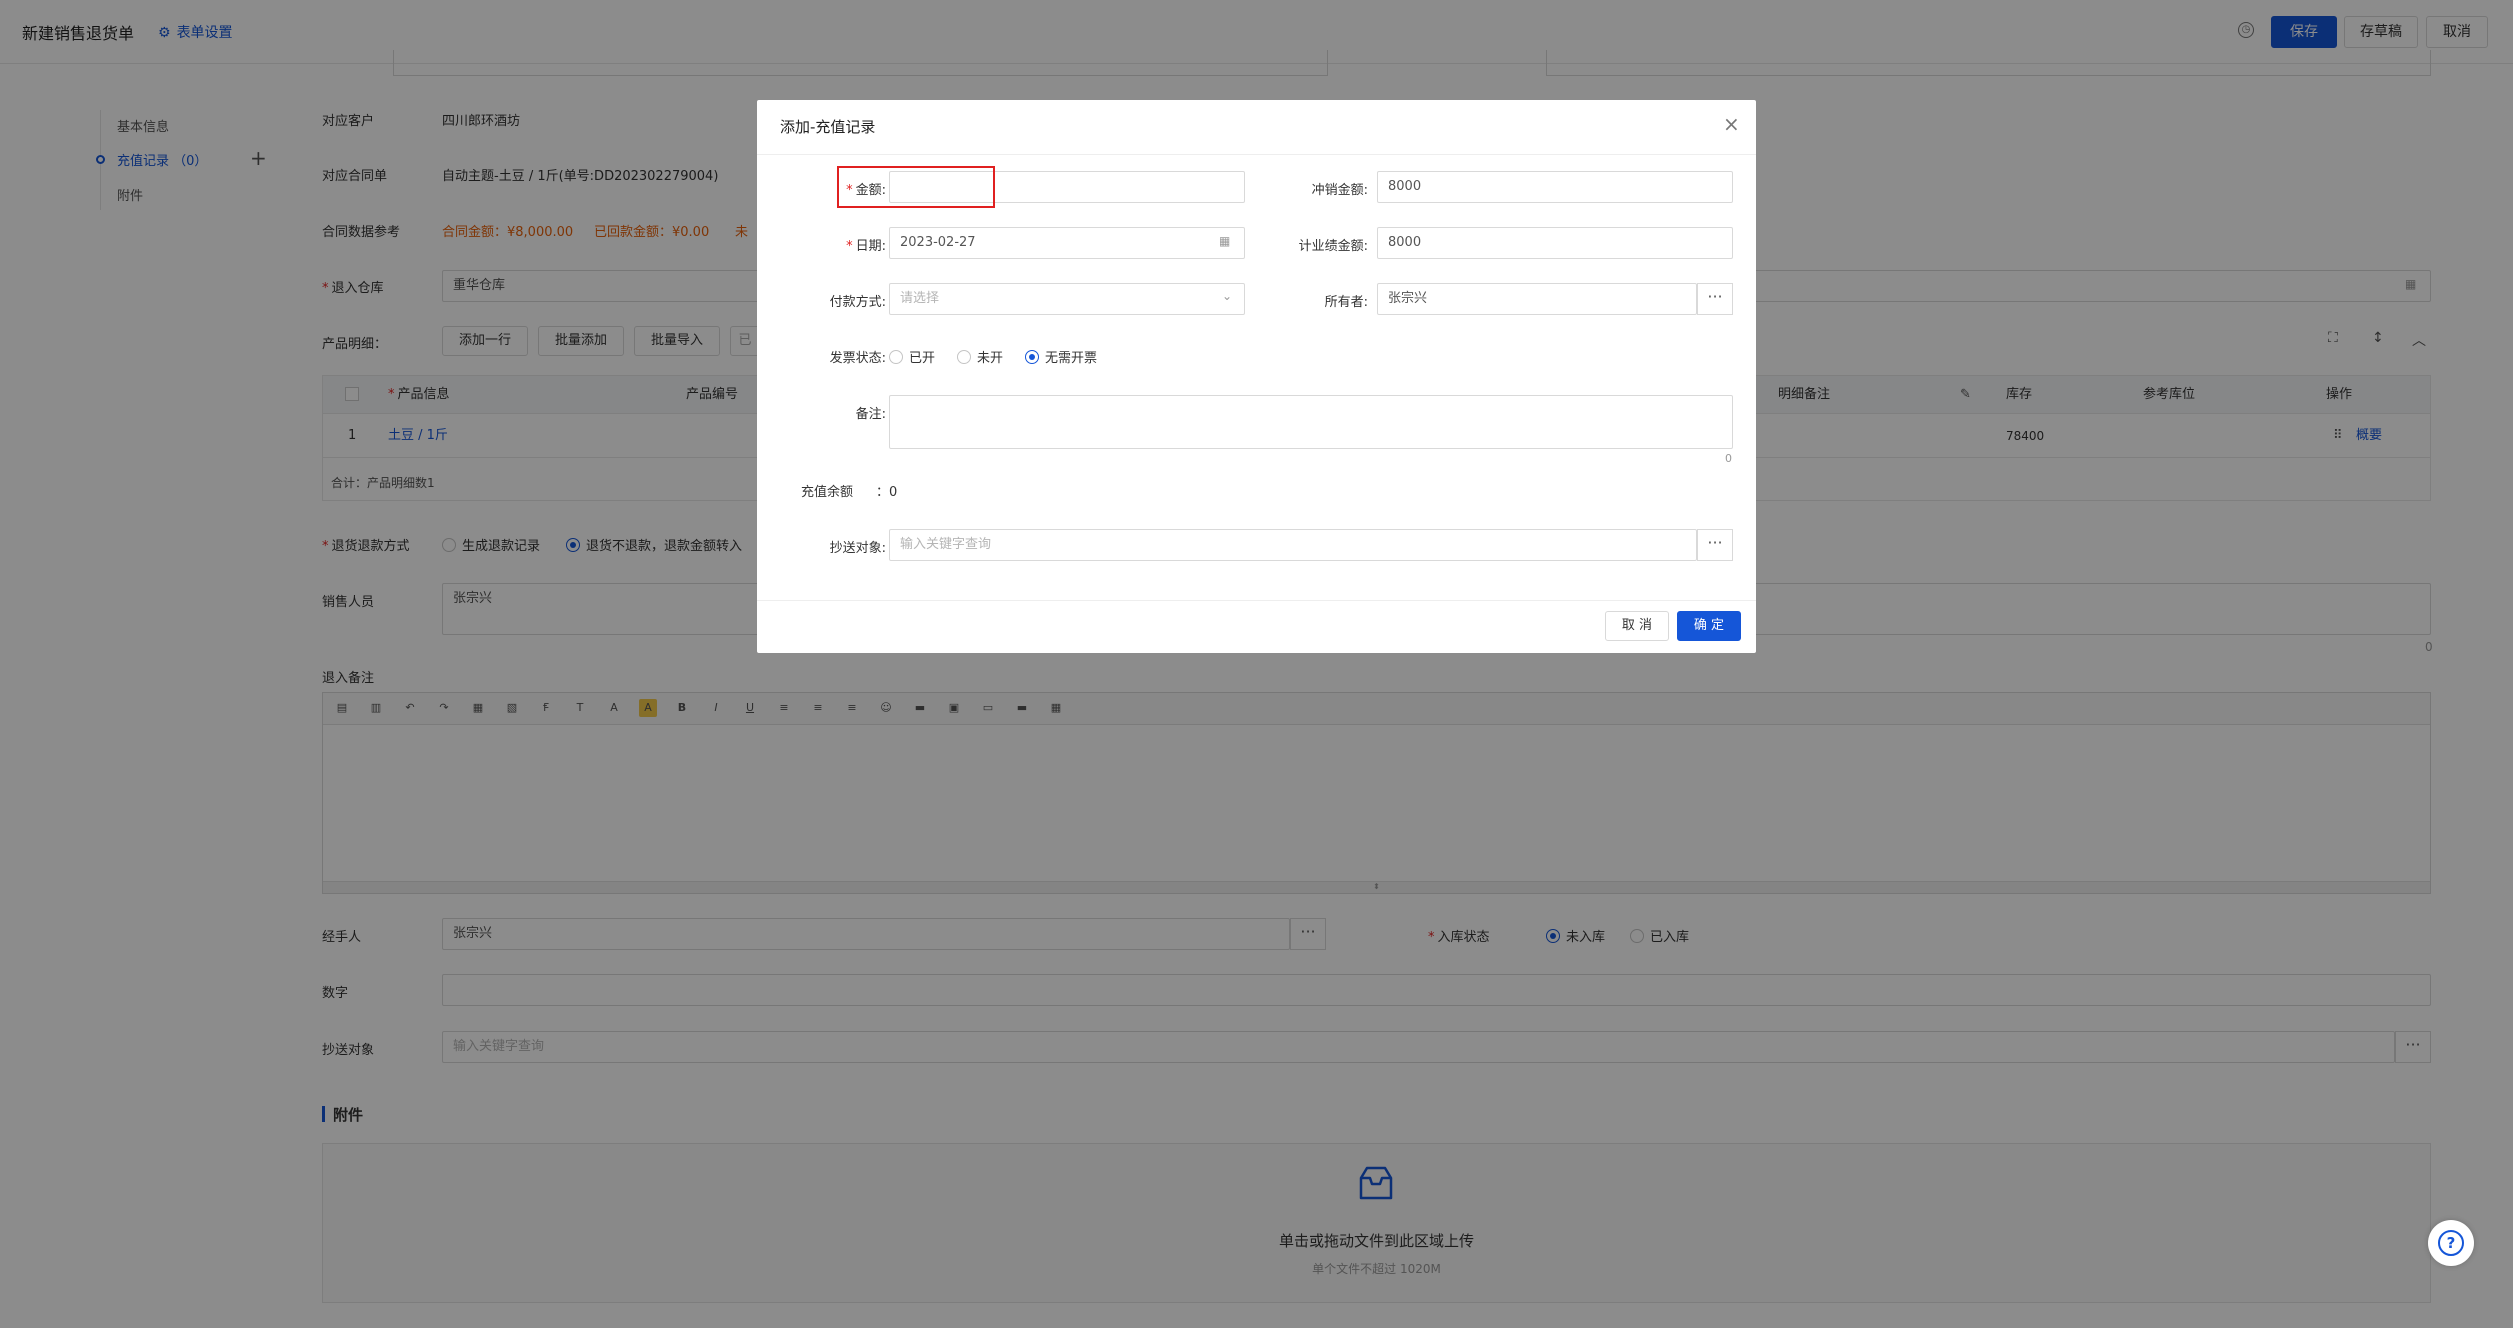 The image size is (2513, 1328). I want to click on payment-method-select: 请选择, so click(1067, 299).